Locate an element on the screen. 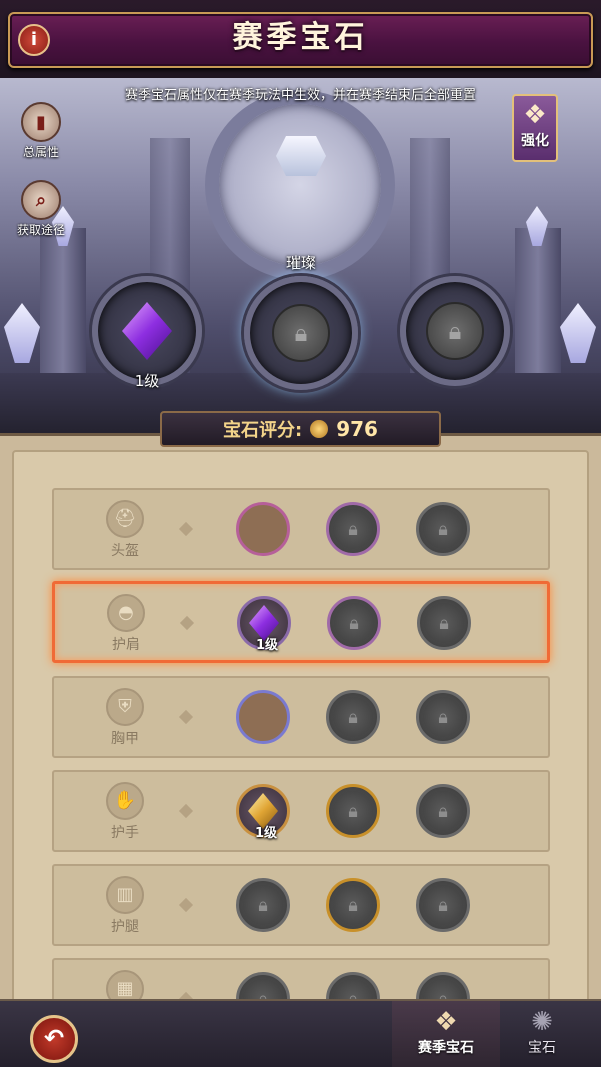 The image size is (601, 1067). strengthen-icon: ❖ is located at coordinates (535, 115).